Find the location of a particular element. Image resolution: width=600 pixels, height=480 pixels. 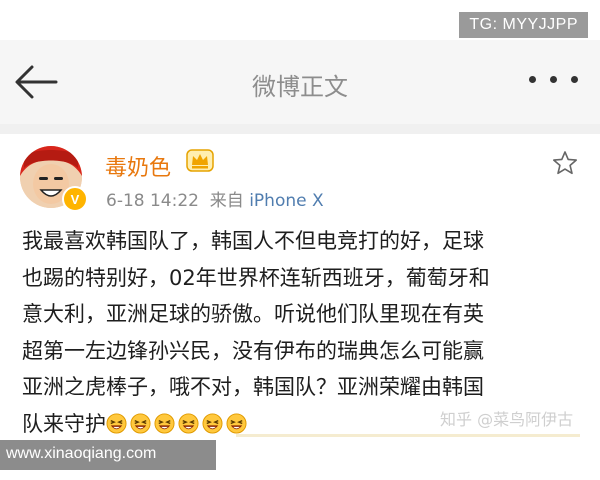

section-divider is located at coordinates (300, 129).